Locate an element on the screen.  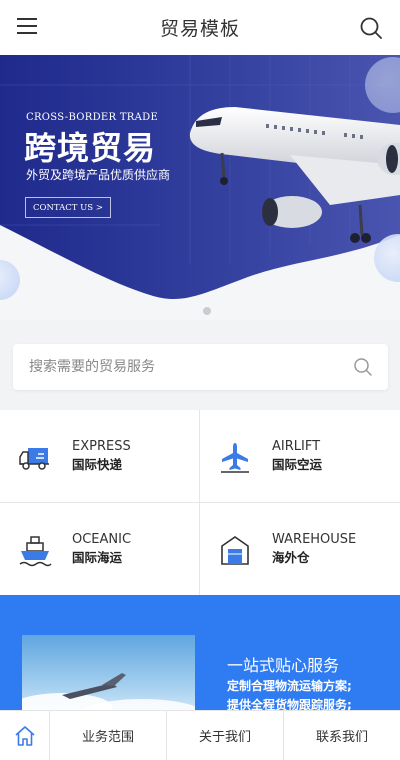
service-cn-label: 国际海运 is located at coordinates (97, 557).